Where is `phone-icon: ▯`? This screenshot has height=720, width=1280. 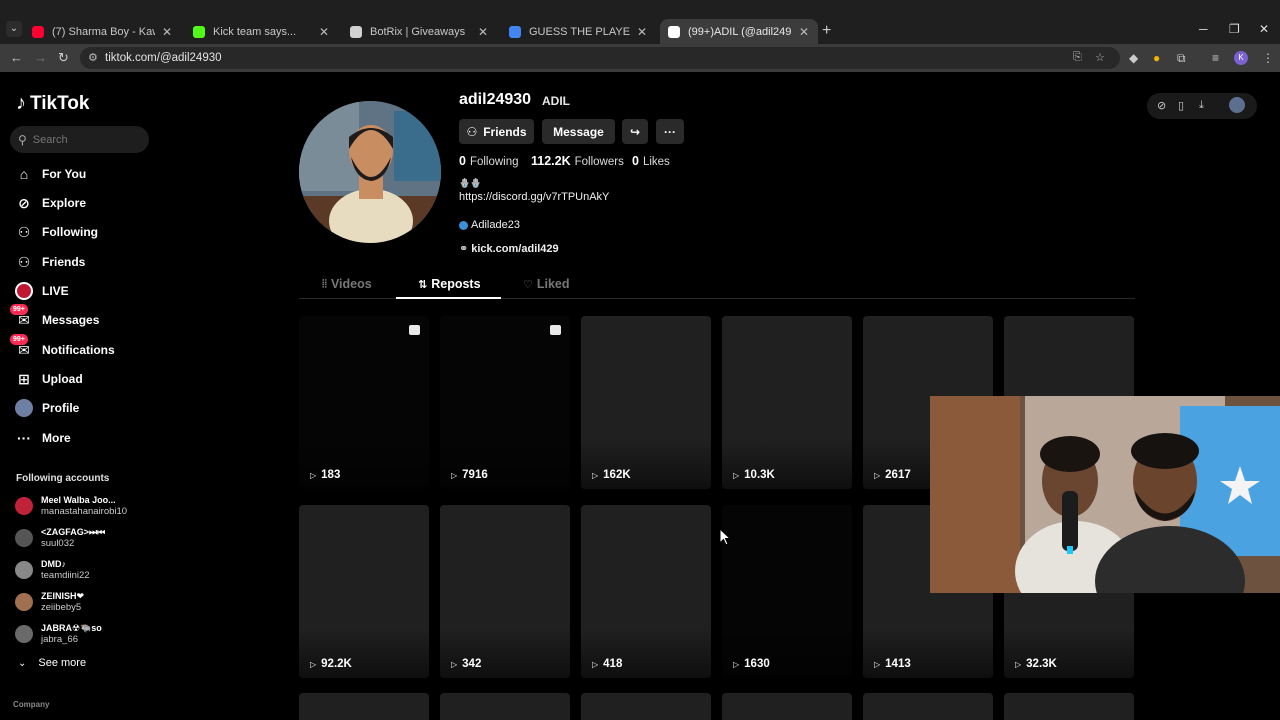
phone-icon: ▯ is located at coordinates (1181, 105).